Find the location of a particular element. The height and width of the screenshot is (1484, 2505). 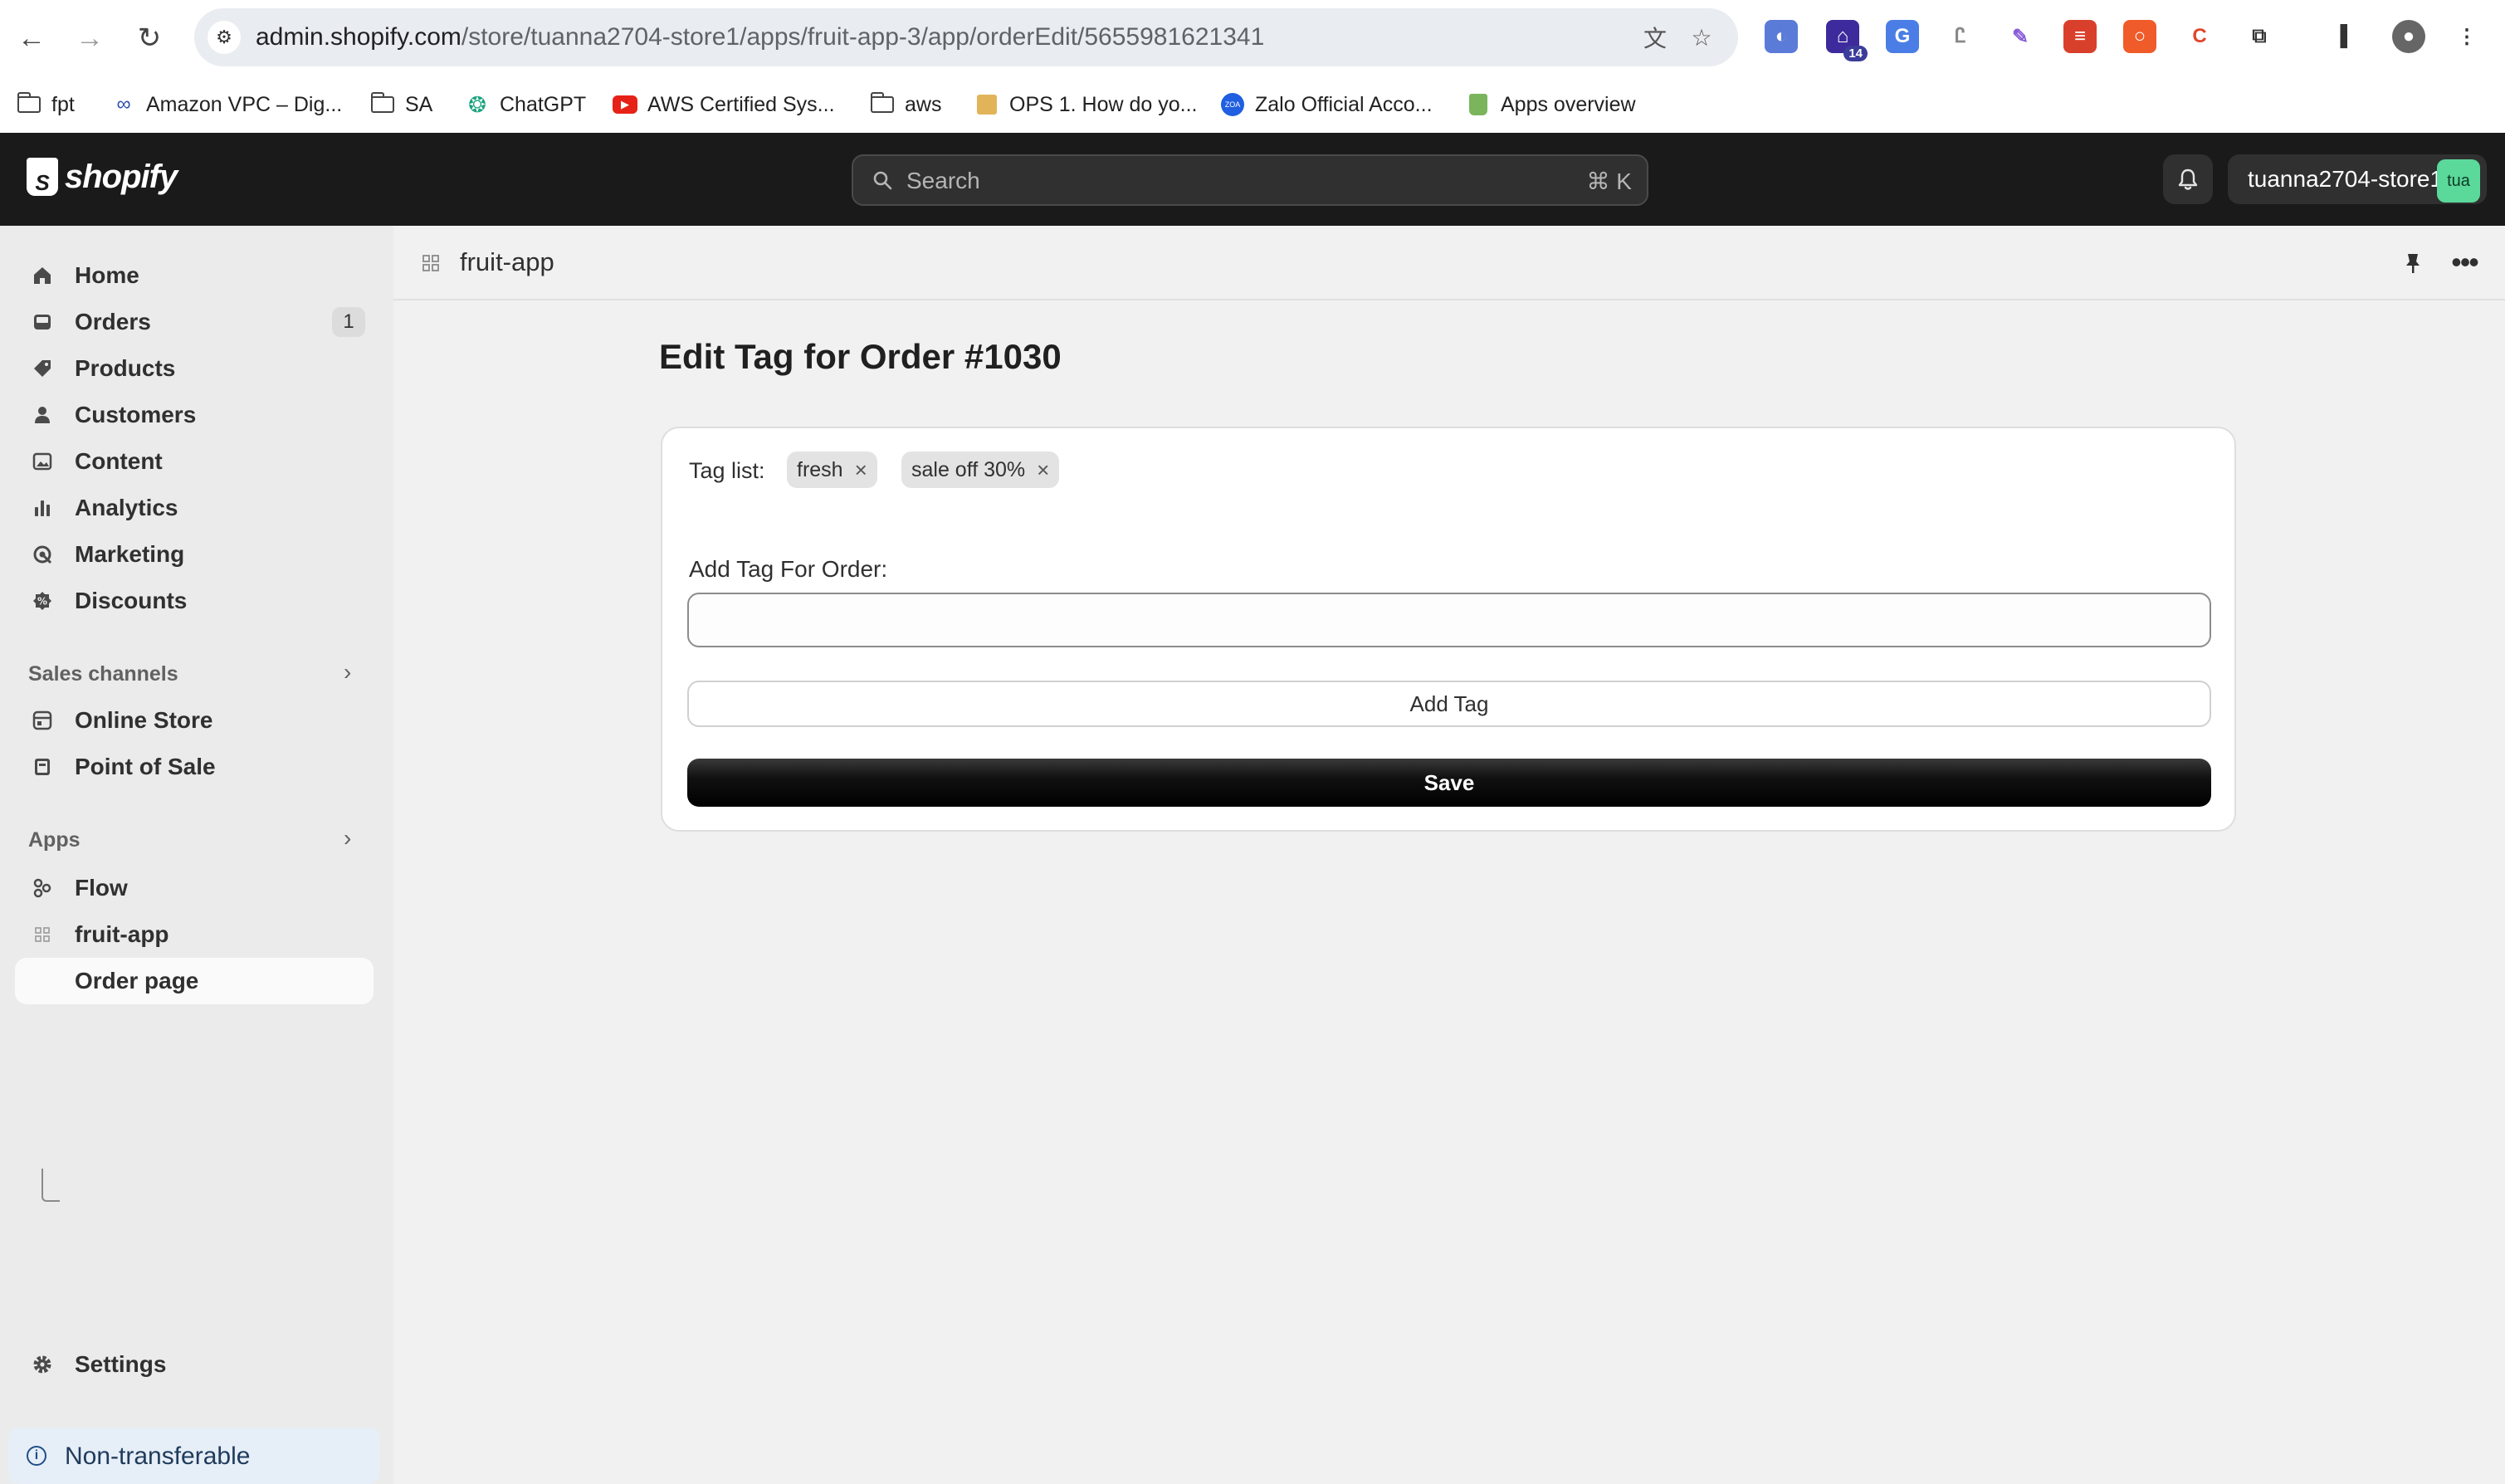

site-settings-icon: ⚙ is located at coordinates (224, 37).